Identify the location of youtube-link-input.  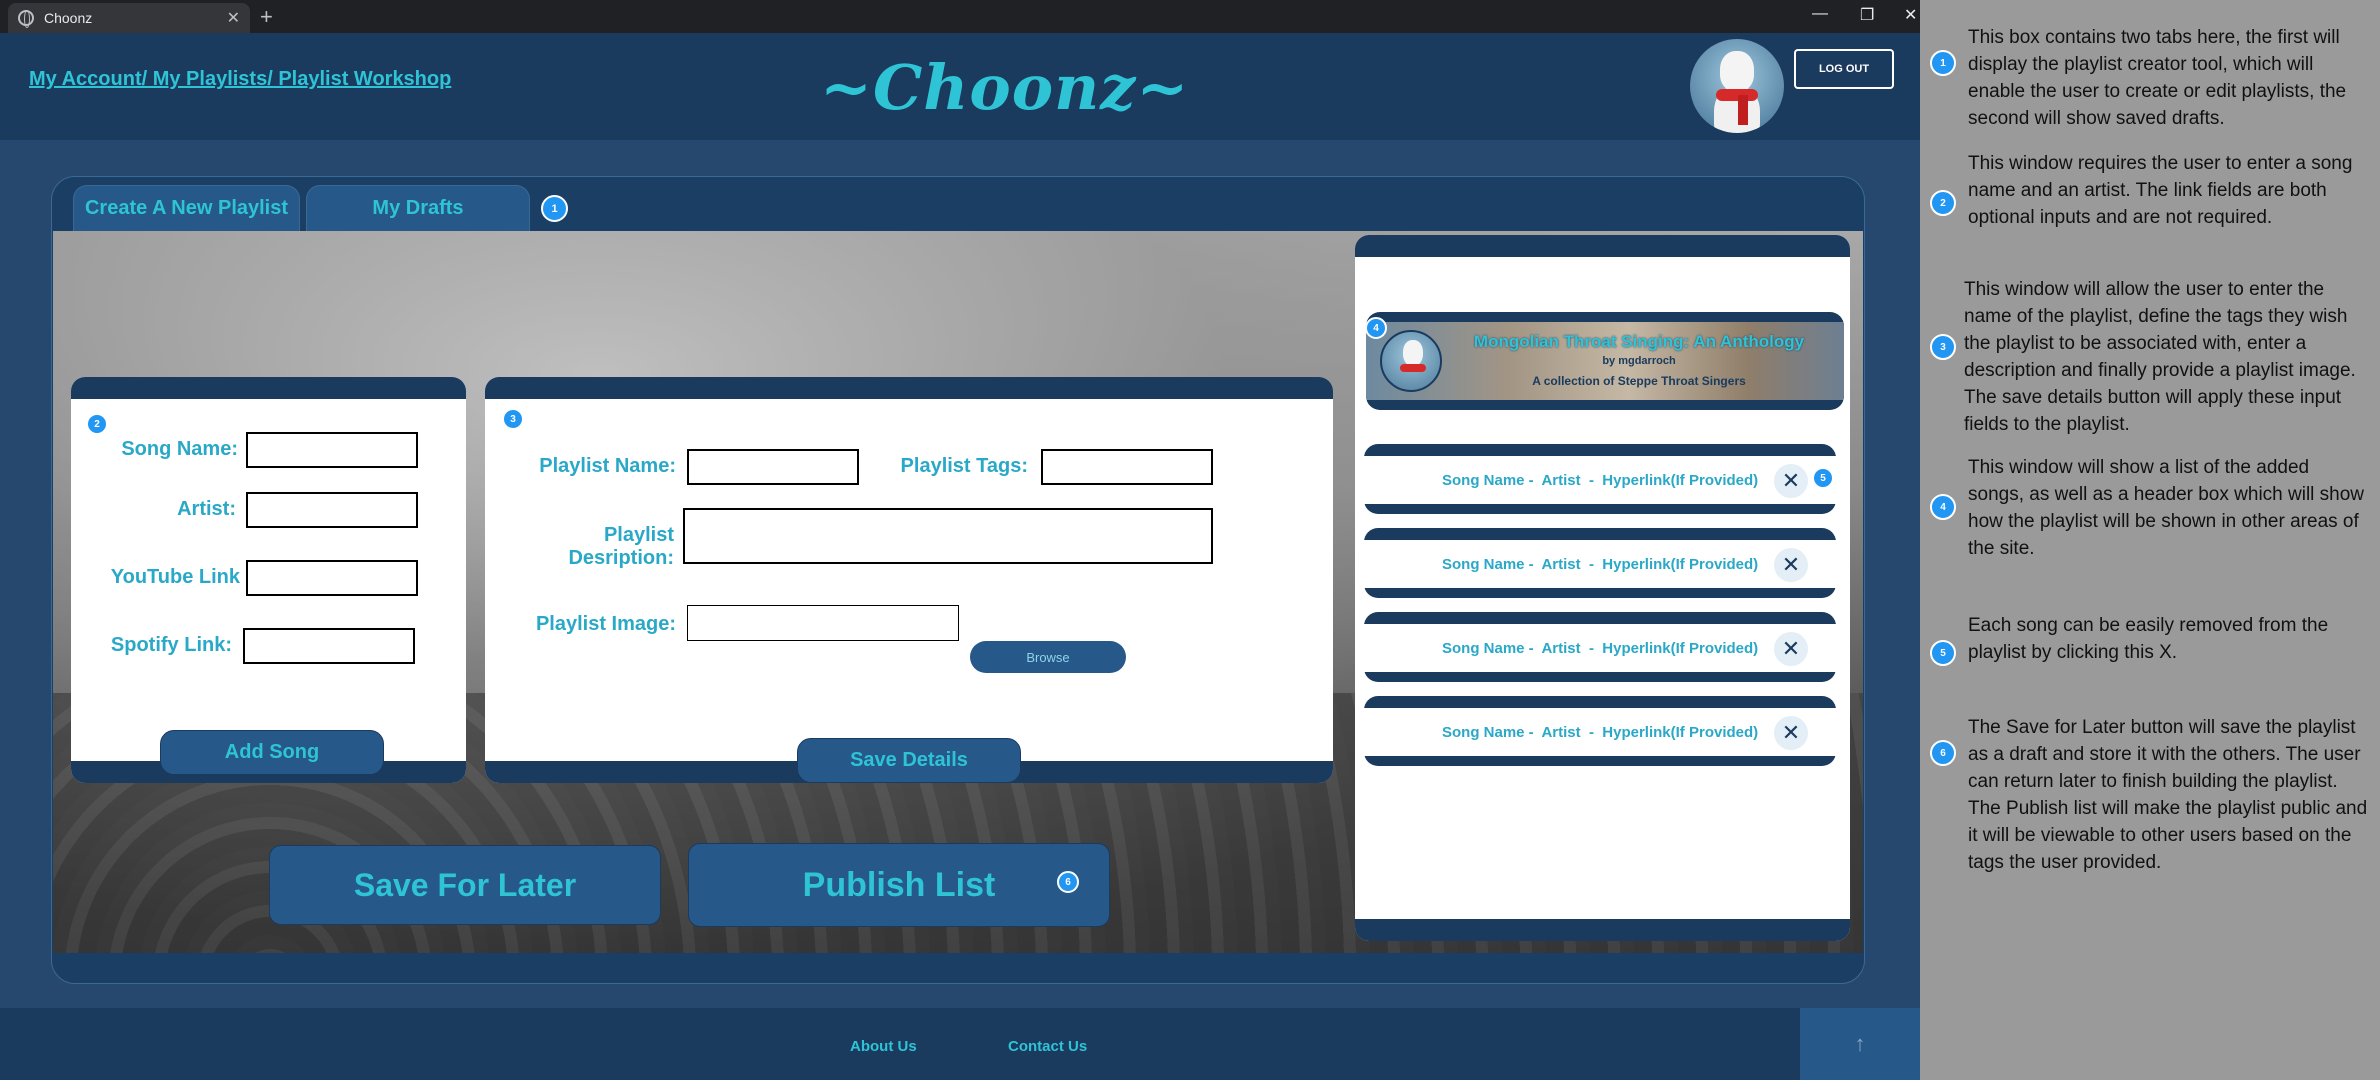
(332, 578).